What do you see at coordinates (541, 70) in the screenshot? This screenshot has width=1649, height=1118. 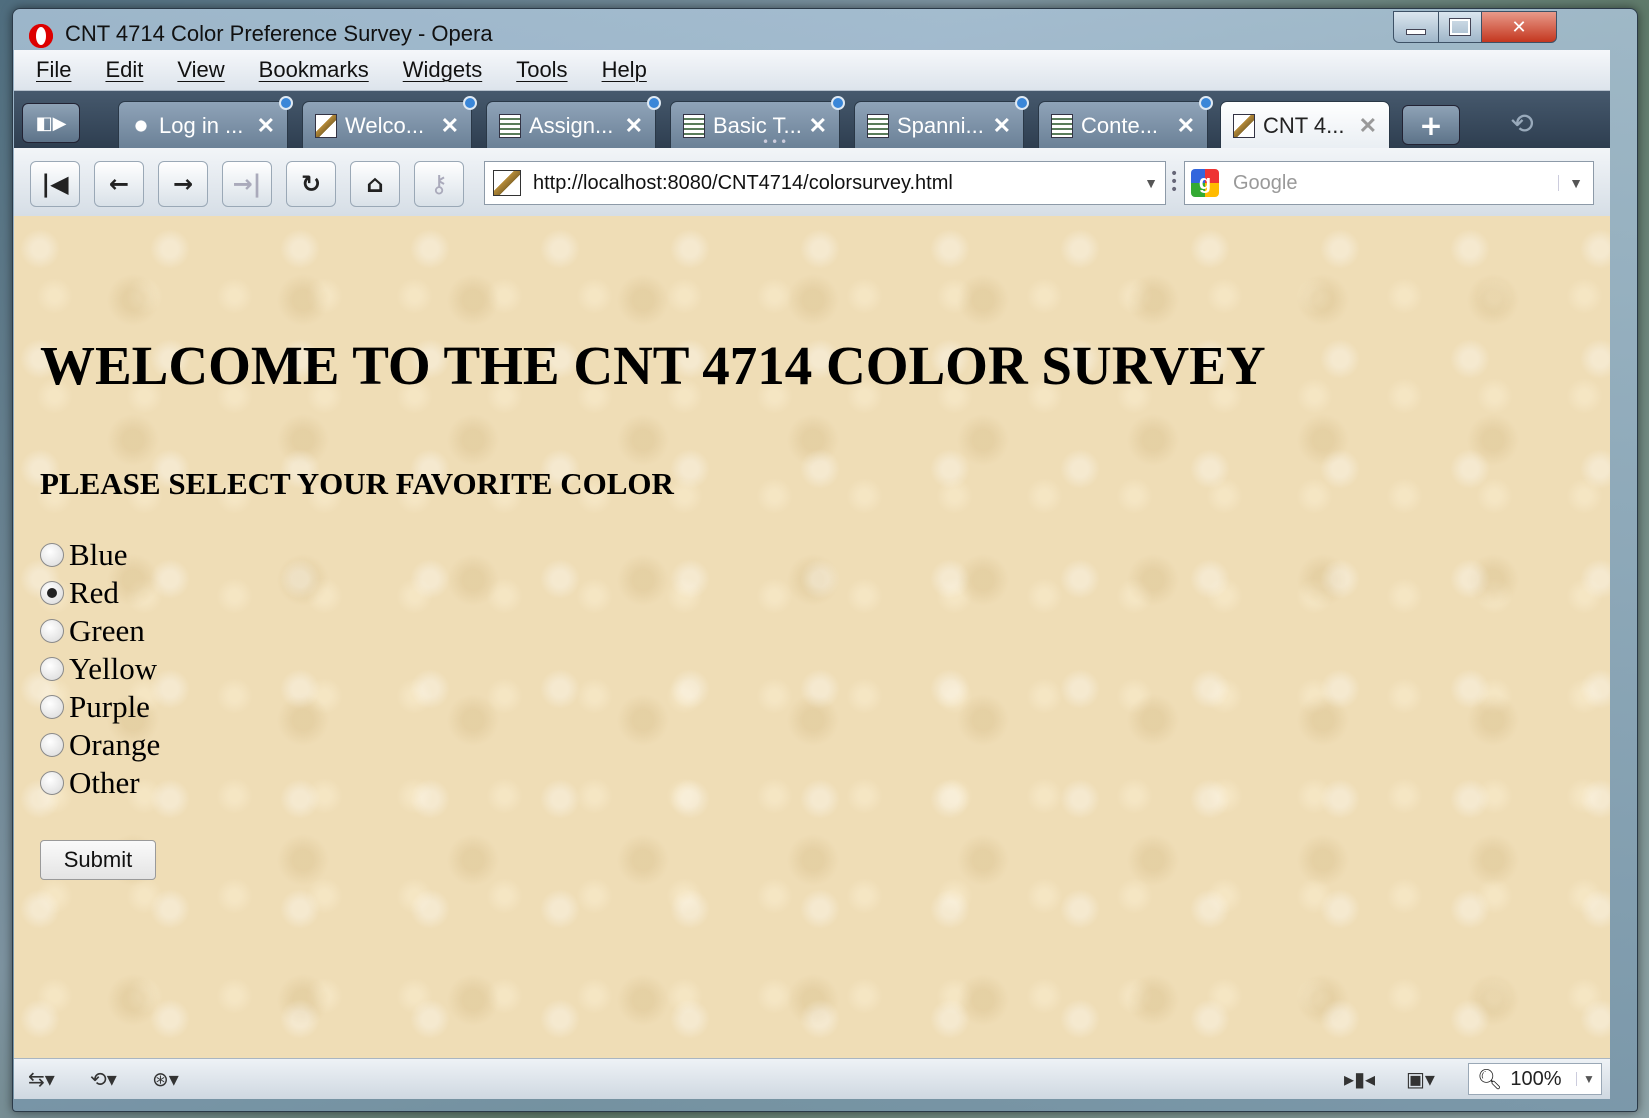 I see `menu-tools: Tools` at bounding box center [541, 70].